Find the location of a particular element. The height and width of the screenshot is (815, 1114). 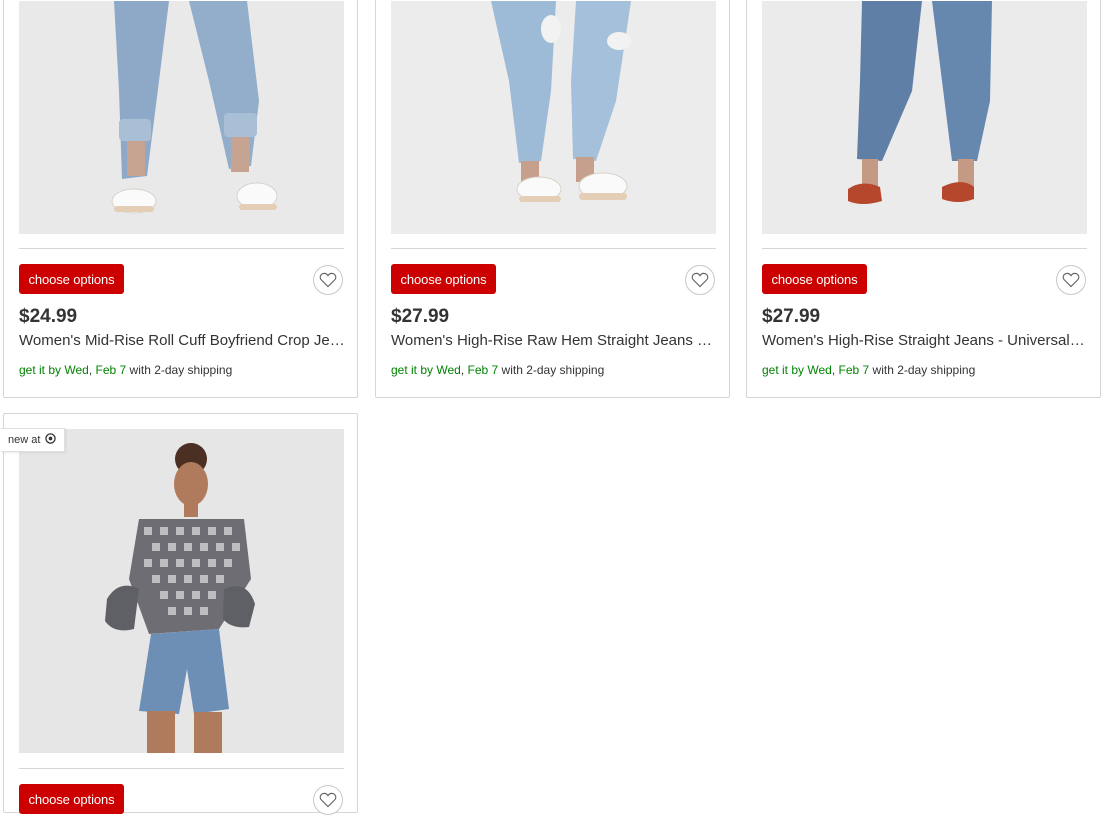

badge-label: new at is located at coordinates (24, 440).